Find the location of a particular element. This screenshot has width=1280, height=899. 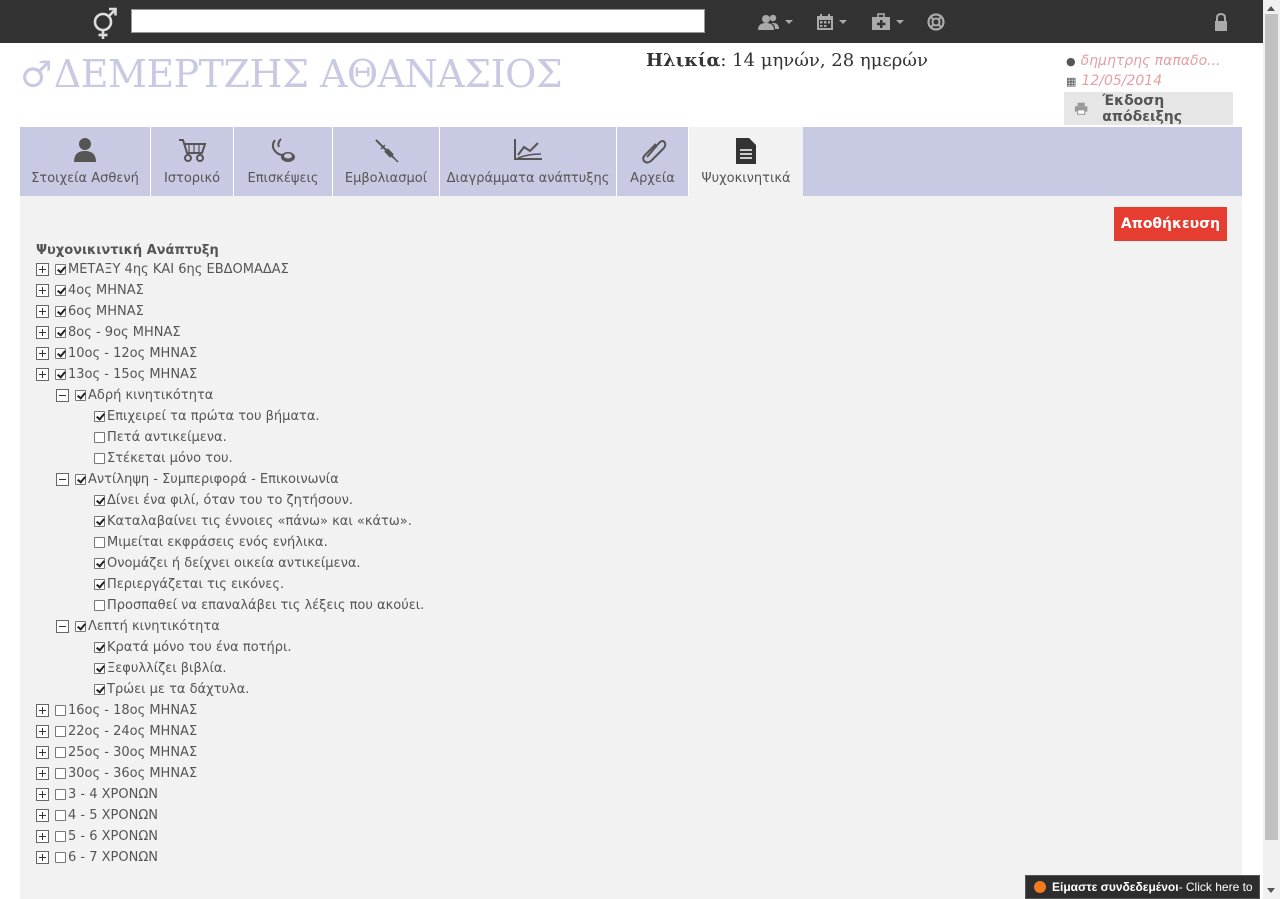

app-logo-icon is located at coordinates (105, 22).